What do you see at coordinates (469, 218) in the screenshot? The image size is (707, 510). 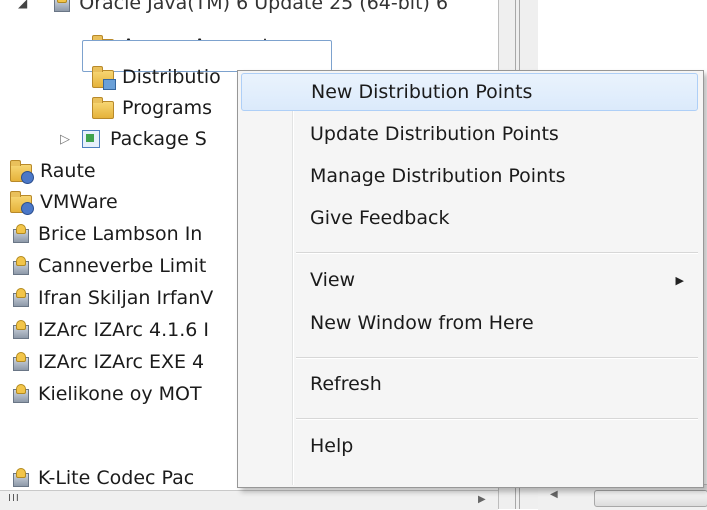 I see `menu-item-give-feedback: Give Feedback` at bounding box center [469, 218].